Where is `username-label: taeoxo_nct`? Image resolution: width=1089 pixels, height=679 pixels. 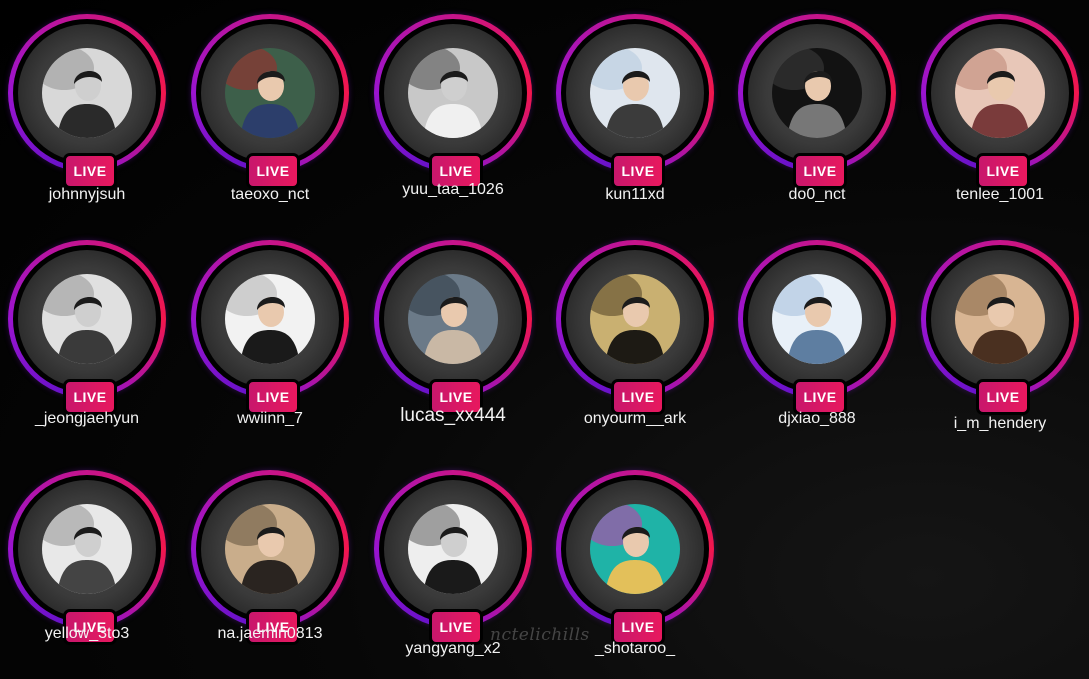 username-label: taeoxo_nct is located at coordinates (270, 195).